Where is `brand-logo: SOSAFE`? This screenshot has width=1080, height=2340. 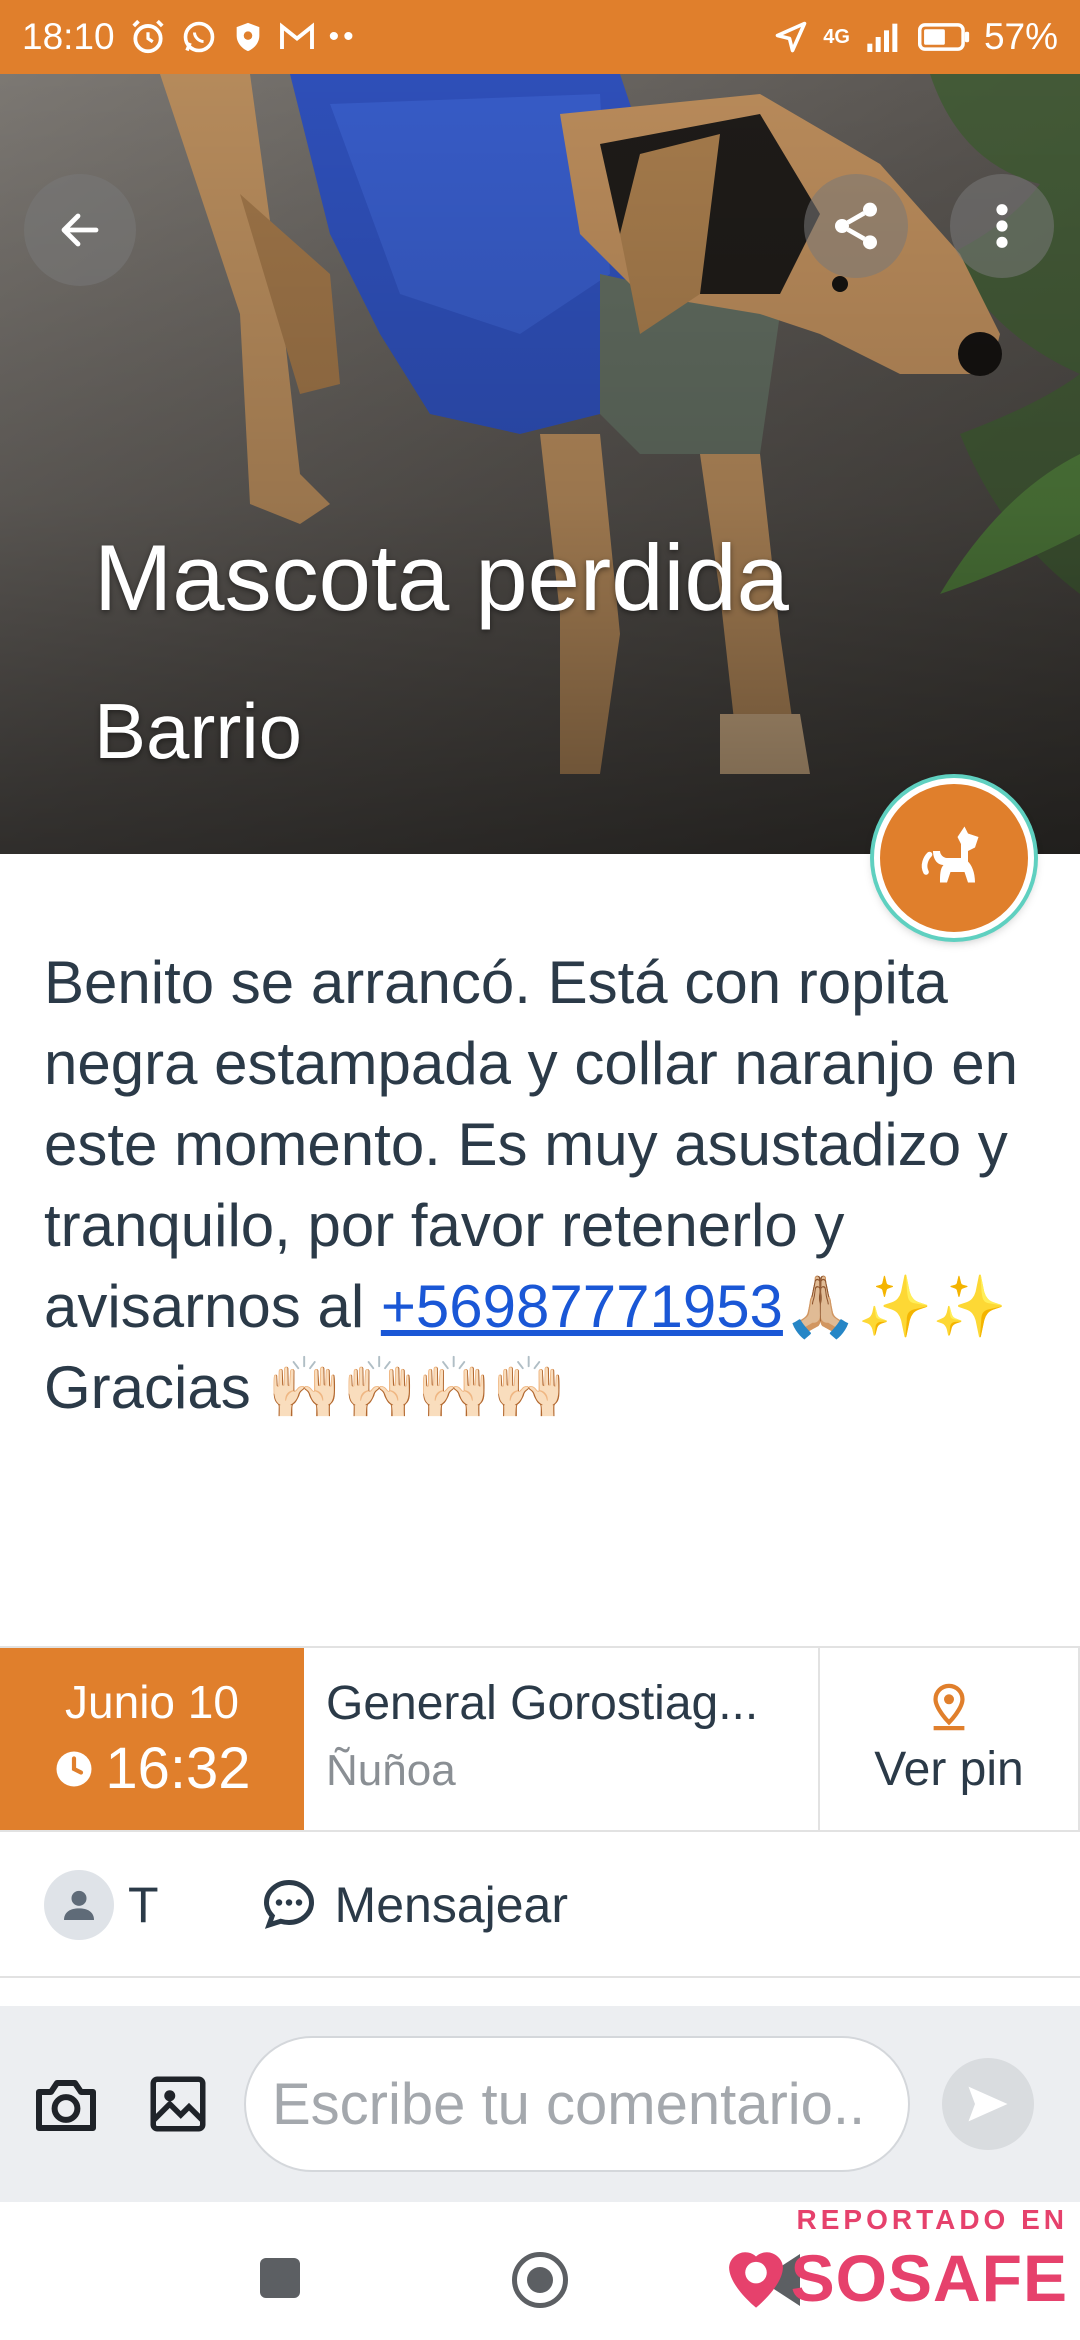 brand-logo: SOSAFE is located at coordinates (895, 2278).